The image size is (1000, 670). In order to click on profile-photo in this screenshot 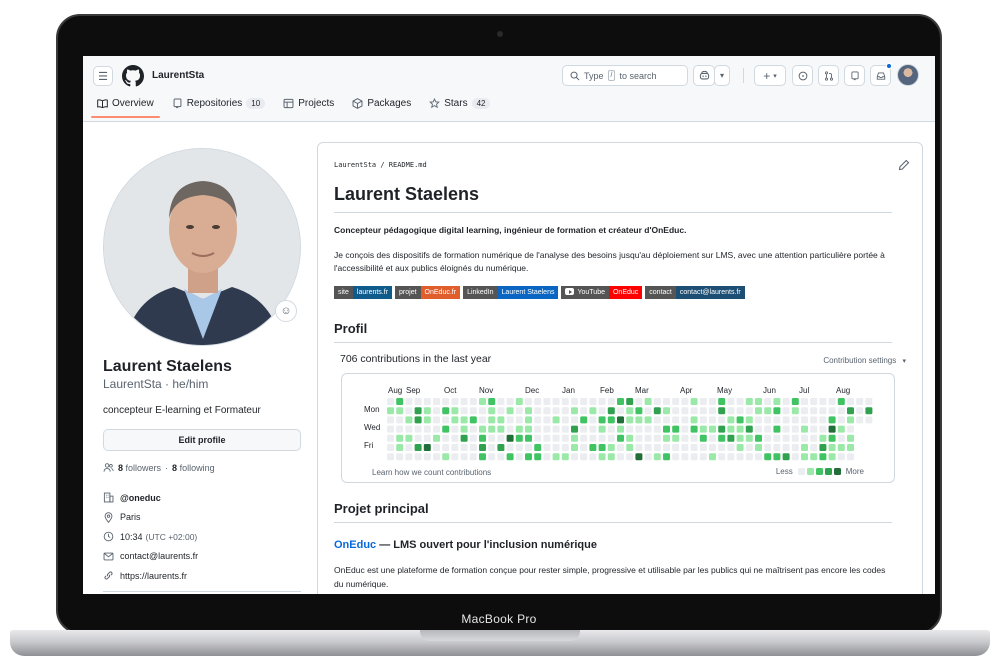, I will do `click(202, 247)`.